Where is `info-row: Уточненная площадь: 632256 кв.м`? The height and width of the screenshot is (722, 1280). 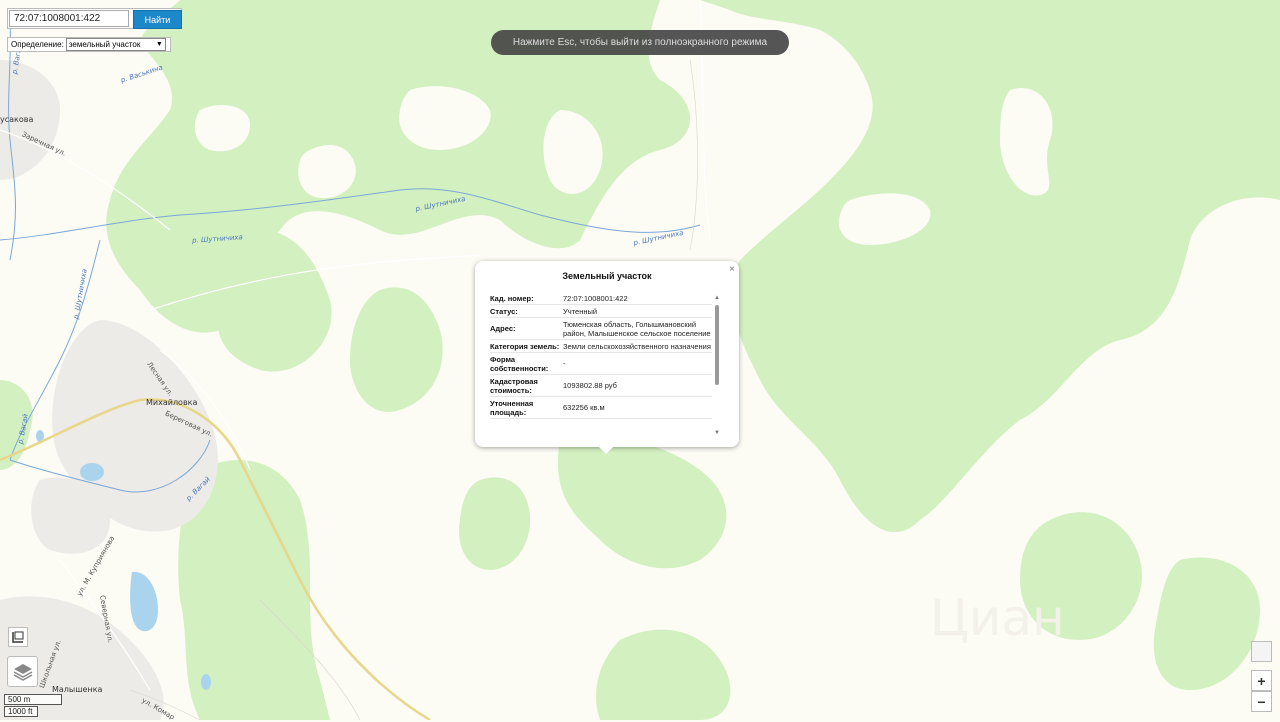
info-row: Уточненная площадь: 632256 кв.м is located at coordinates (601, 408).